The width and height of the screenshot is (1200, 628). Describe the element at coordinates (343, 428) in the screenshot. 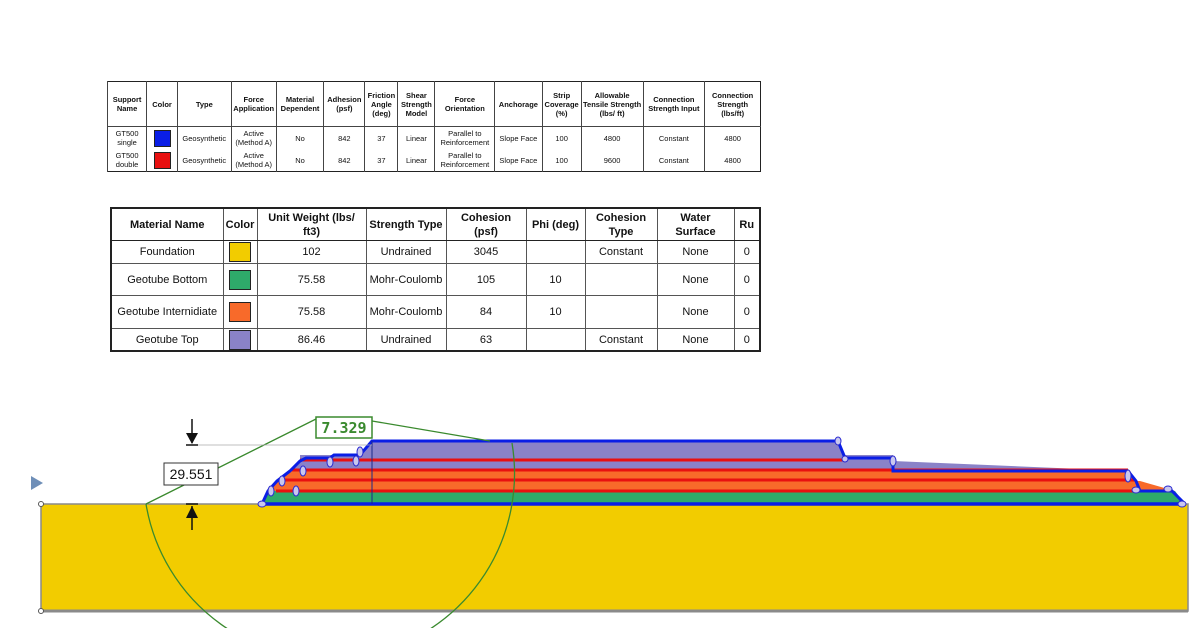

I see `factor-of-safety-label: 7.329` at that location.